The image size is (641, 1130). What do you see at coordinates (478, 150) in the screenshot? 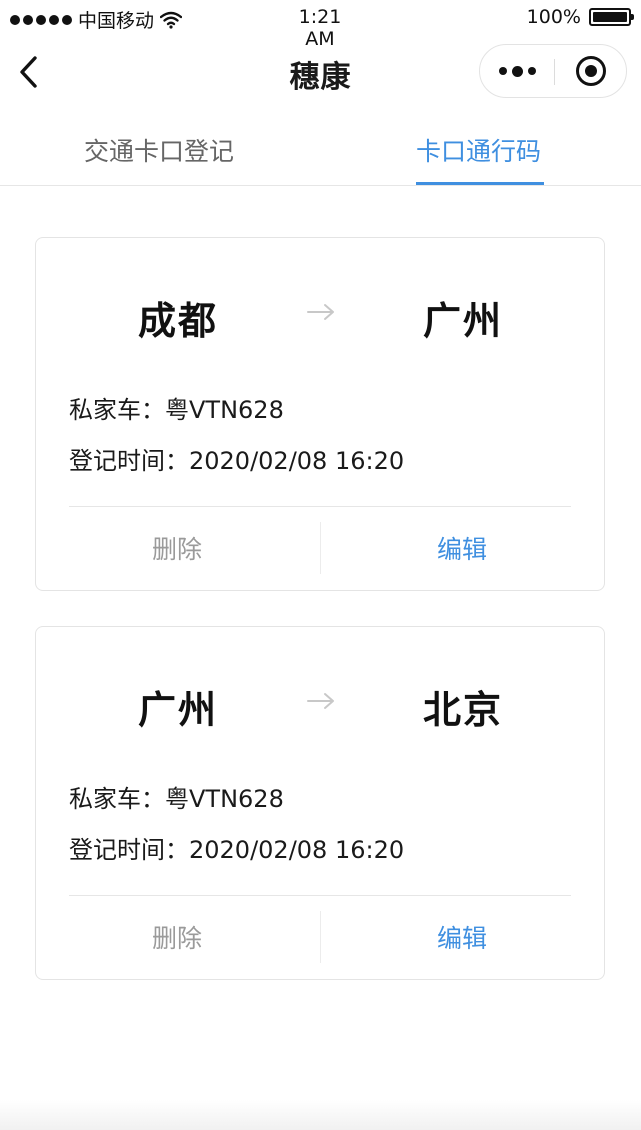
I see `tab-pass-code: 卡口通行码` at bounding box center [478, 150].